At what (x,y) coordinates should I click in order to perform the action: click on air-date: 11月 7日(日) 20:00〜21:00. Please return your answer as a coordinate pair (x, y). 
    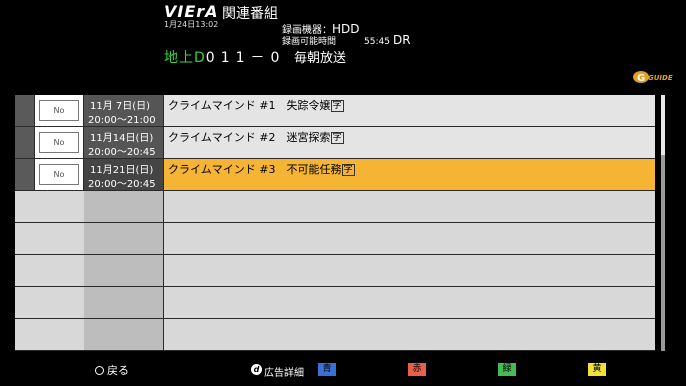
    Looking at the image, I should click on (123, 110).